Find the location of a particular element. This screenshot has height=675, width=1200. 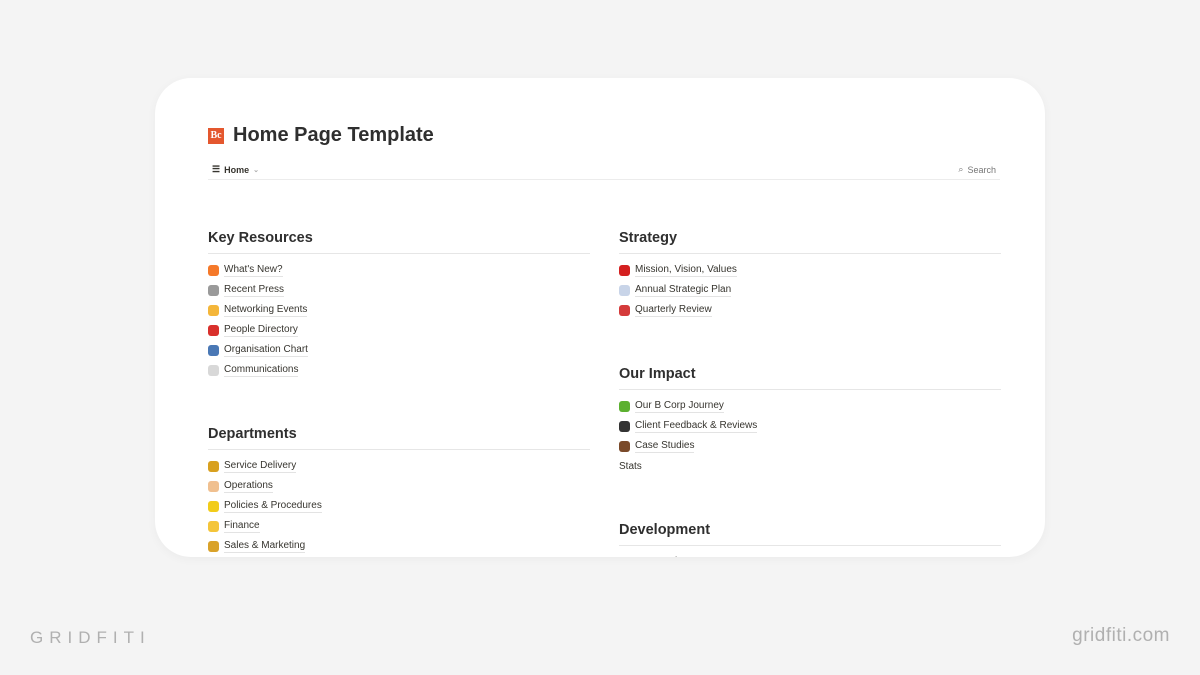

page-link: Communications is located at coordinates (399, 370).